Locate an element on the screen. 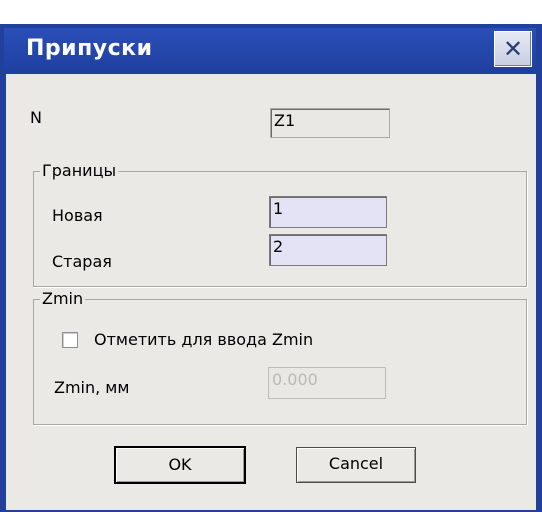 The width and height of the screenshot is (542, 512). zmin-label: Zmin, мм is located at coordinates (92, 387).